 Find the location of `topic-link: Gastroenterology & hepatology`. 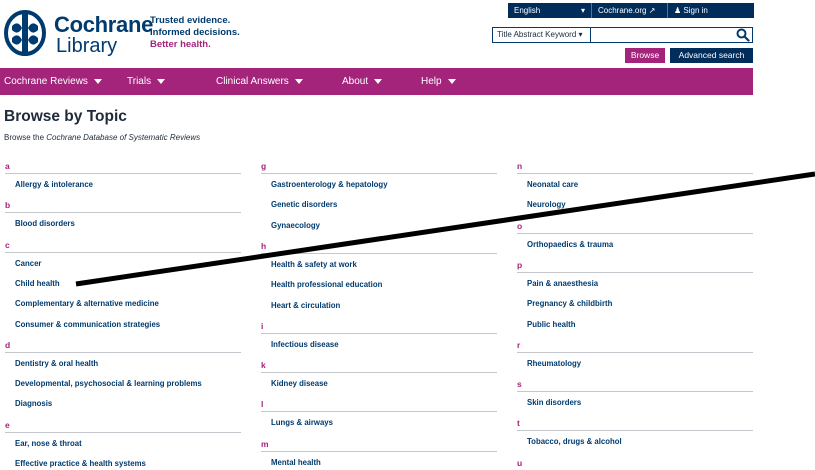

topic-link: Gastroenterology & hepatology is located at coordinates (329, 184).